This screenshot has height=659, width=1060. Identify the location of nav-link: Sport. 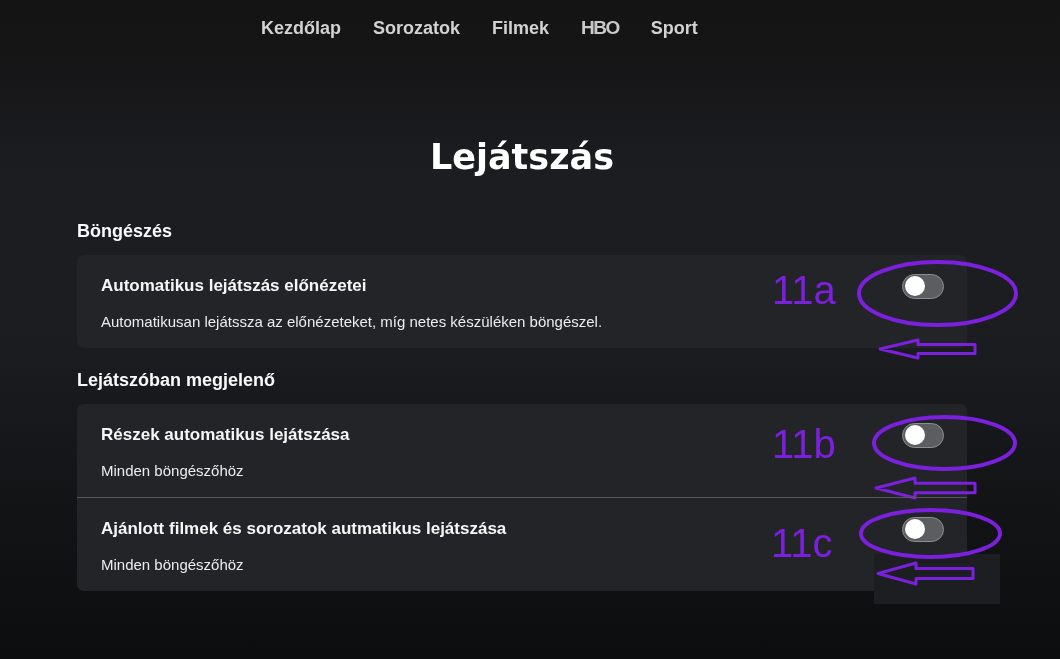
(674, 27).